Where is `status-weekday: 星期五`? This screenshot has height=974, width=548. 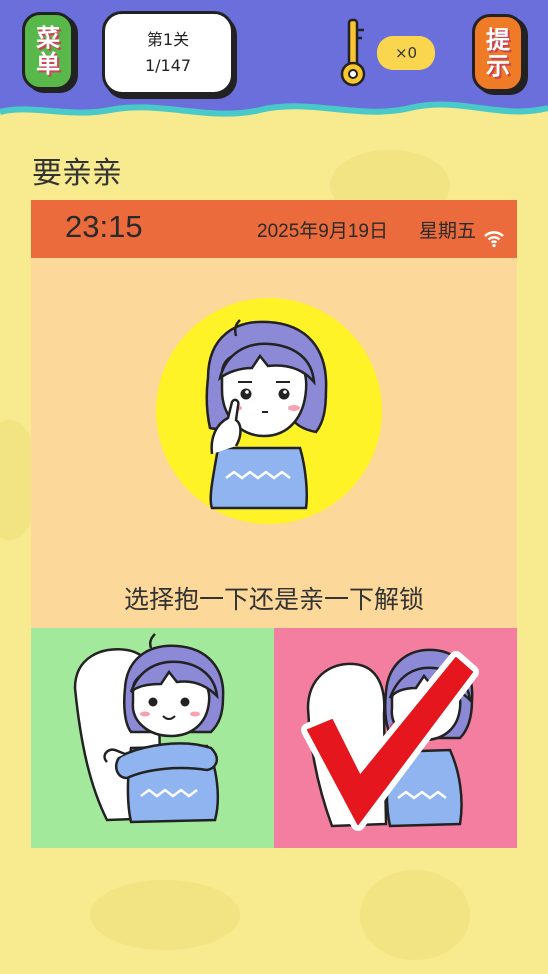 status-weekday: 星期五 is located at coordinates (448, 231).